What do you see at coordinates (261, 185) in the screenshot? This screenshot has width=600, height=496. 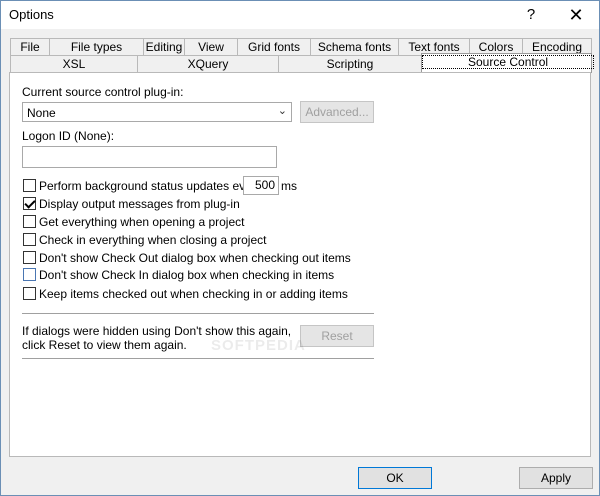 I see `bg-update-interval-input: 500` at bounding box center [261, 185].